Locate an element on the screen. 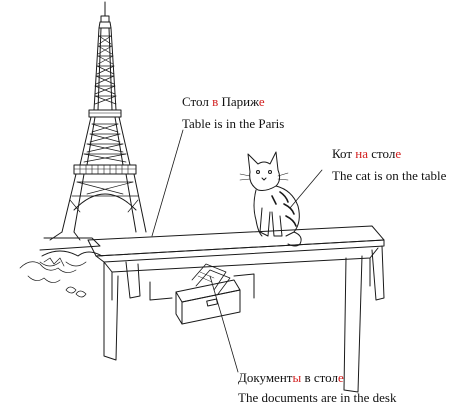 The image size is (455, 407). ru-word-documents-stem: Документ is located at coordinates (265, 377).